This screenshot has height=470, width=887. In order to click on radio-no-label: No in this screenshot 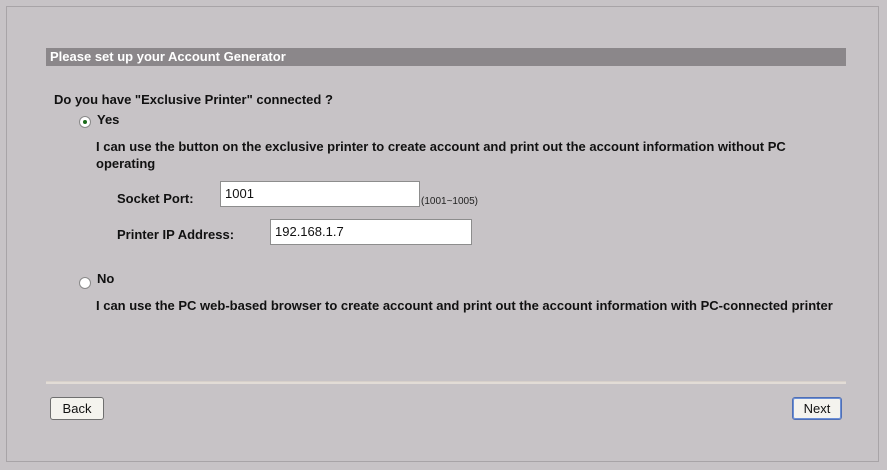, I will do `click(105, 278)`.